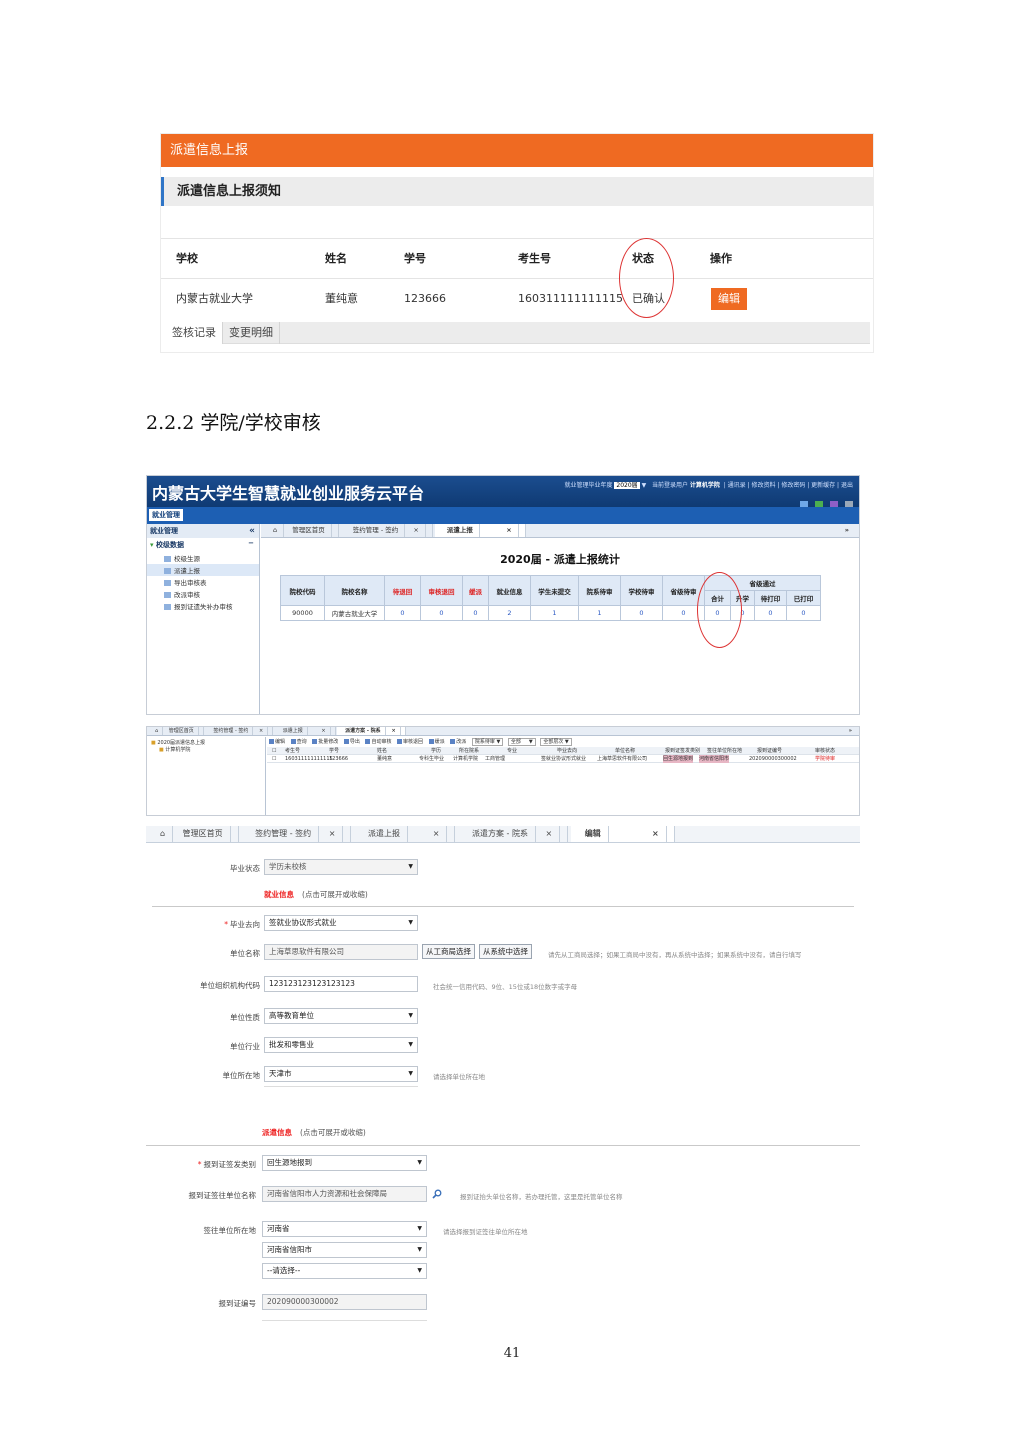 The image size is (1024, 1448). What do you see at coordinates (203, 570) in the screenshot?
I see `sidebar-item-dispatch-report: 派遣上报` at bounding box center [203, 570].